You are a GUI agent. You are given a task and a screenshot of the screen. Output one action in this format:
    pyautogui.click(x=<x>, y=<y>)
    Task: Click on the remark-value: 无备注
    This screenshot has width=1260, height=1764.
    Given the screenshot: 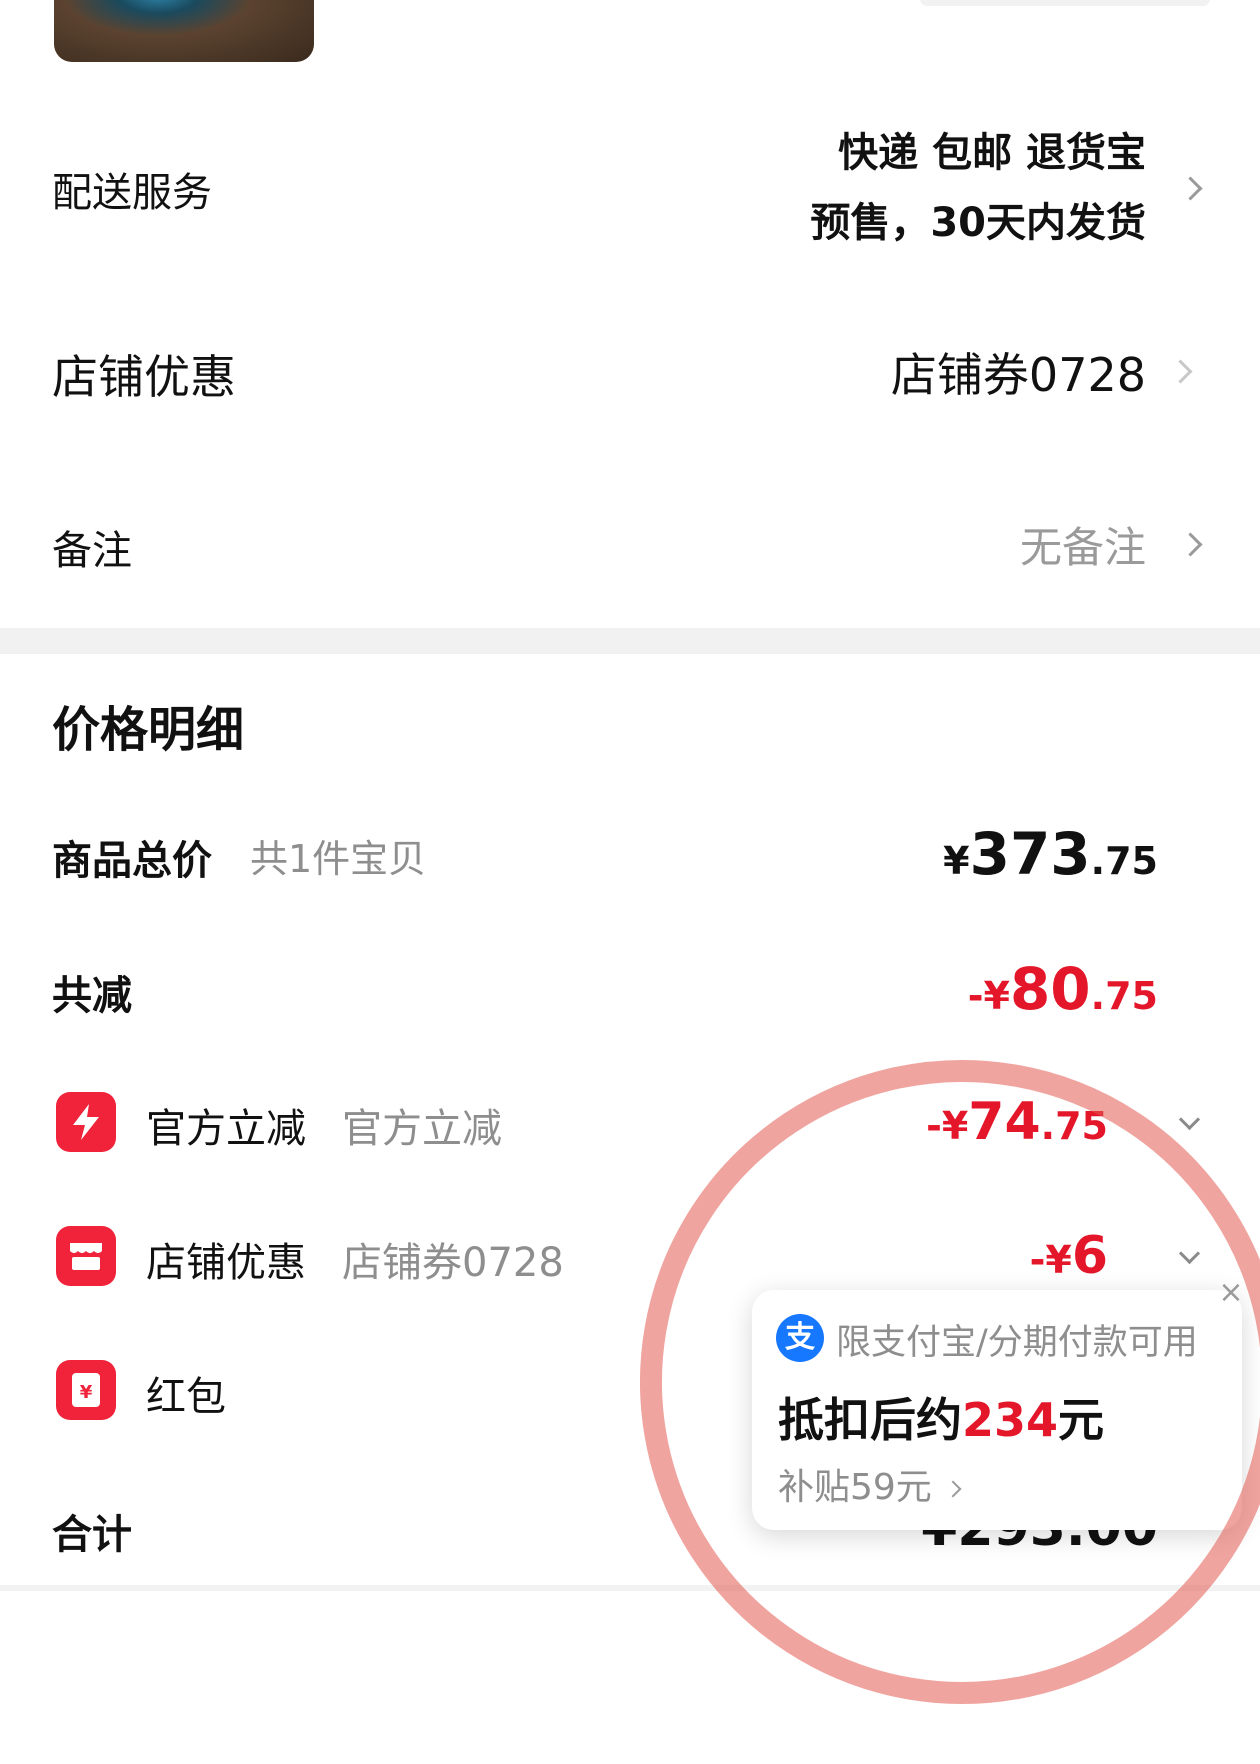 What is the action you would take?
    pyautogui.click(x=1082, y=547)
    